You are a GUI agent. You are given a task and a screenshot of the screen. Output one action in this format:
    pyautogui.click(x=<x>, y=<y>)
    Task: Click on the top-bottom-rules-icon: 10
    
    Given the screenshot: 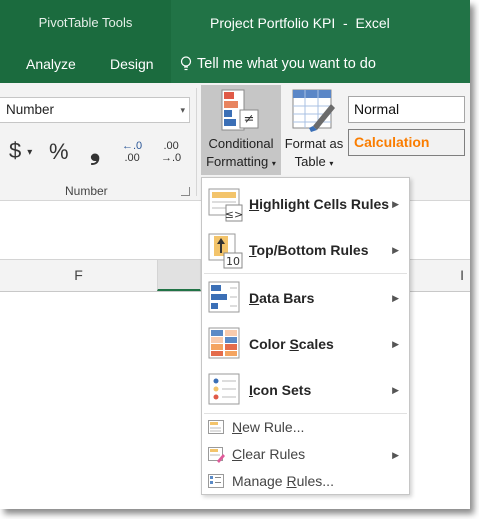 What is the action you would take?
    pyautogui.click(x=225, y=251)
    